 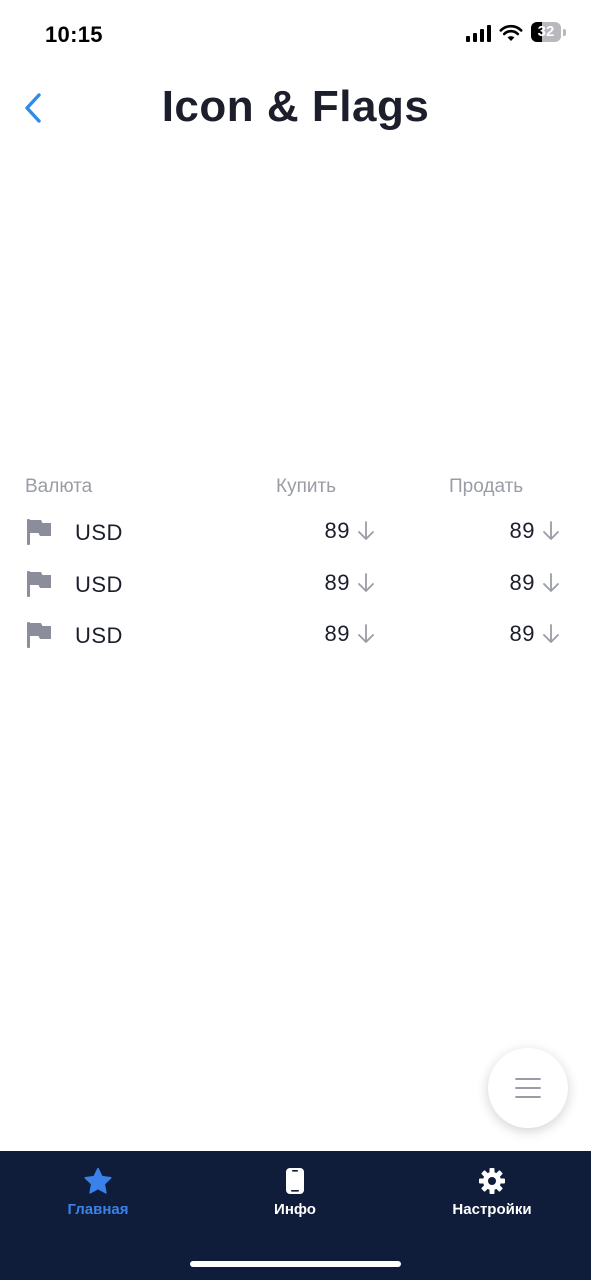 What do you see at coordinates (492, 1181) in the screenshot?
I see `gear-icon` at bounding box center [492, 1181].